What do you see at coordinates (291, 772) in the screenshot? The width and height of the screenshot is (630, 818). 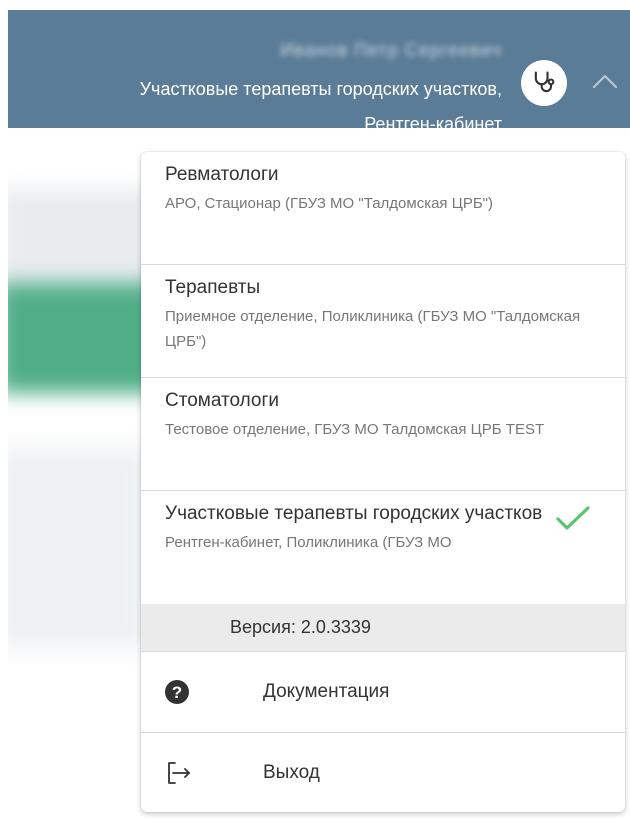 I see `logout-label: Выход` at bounding box center [291, 772].